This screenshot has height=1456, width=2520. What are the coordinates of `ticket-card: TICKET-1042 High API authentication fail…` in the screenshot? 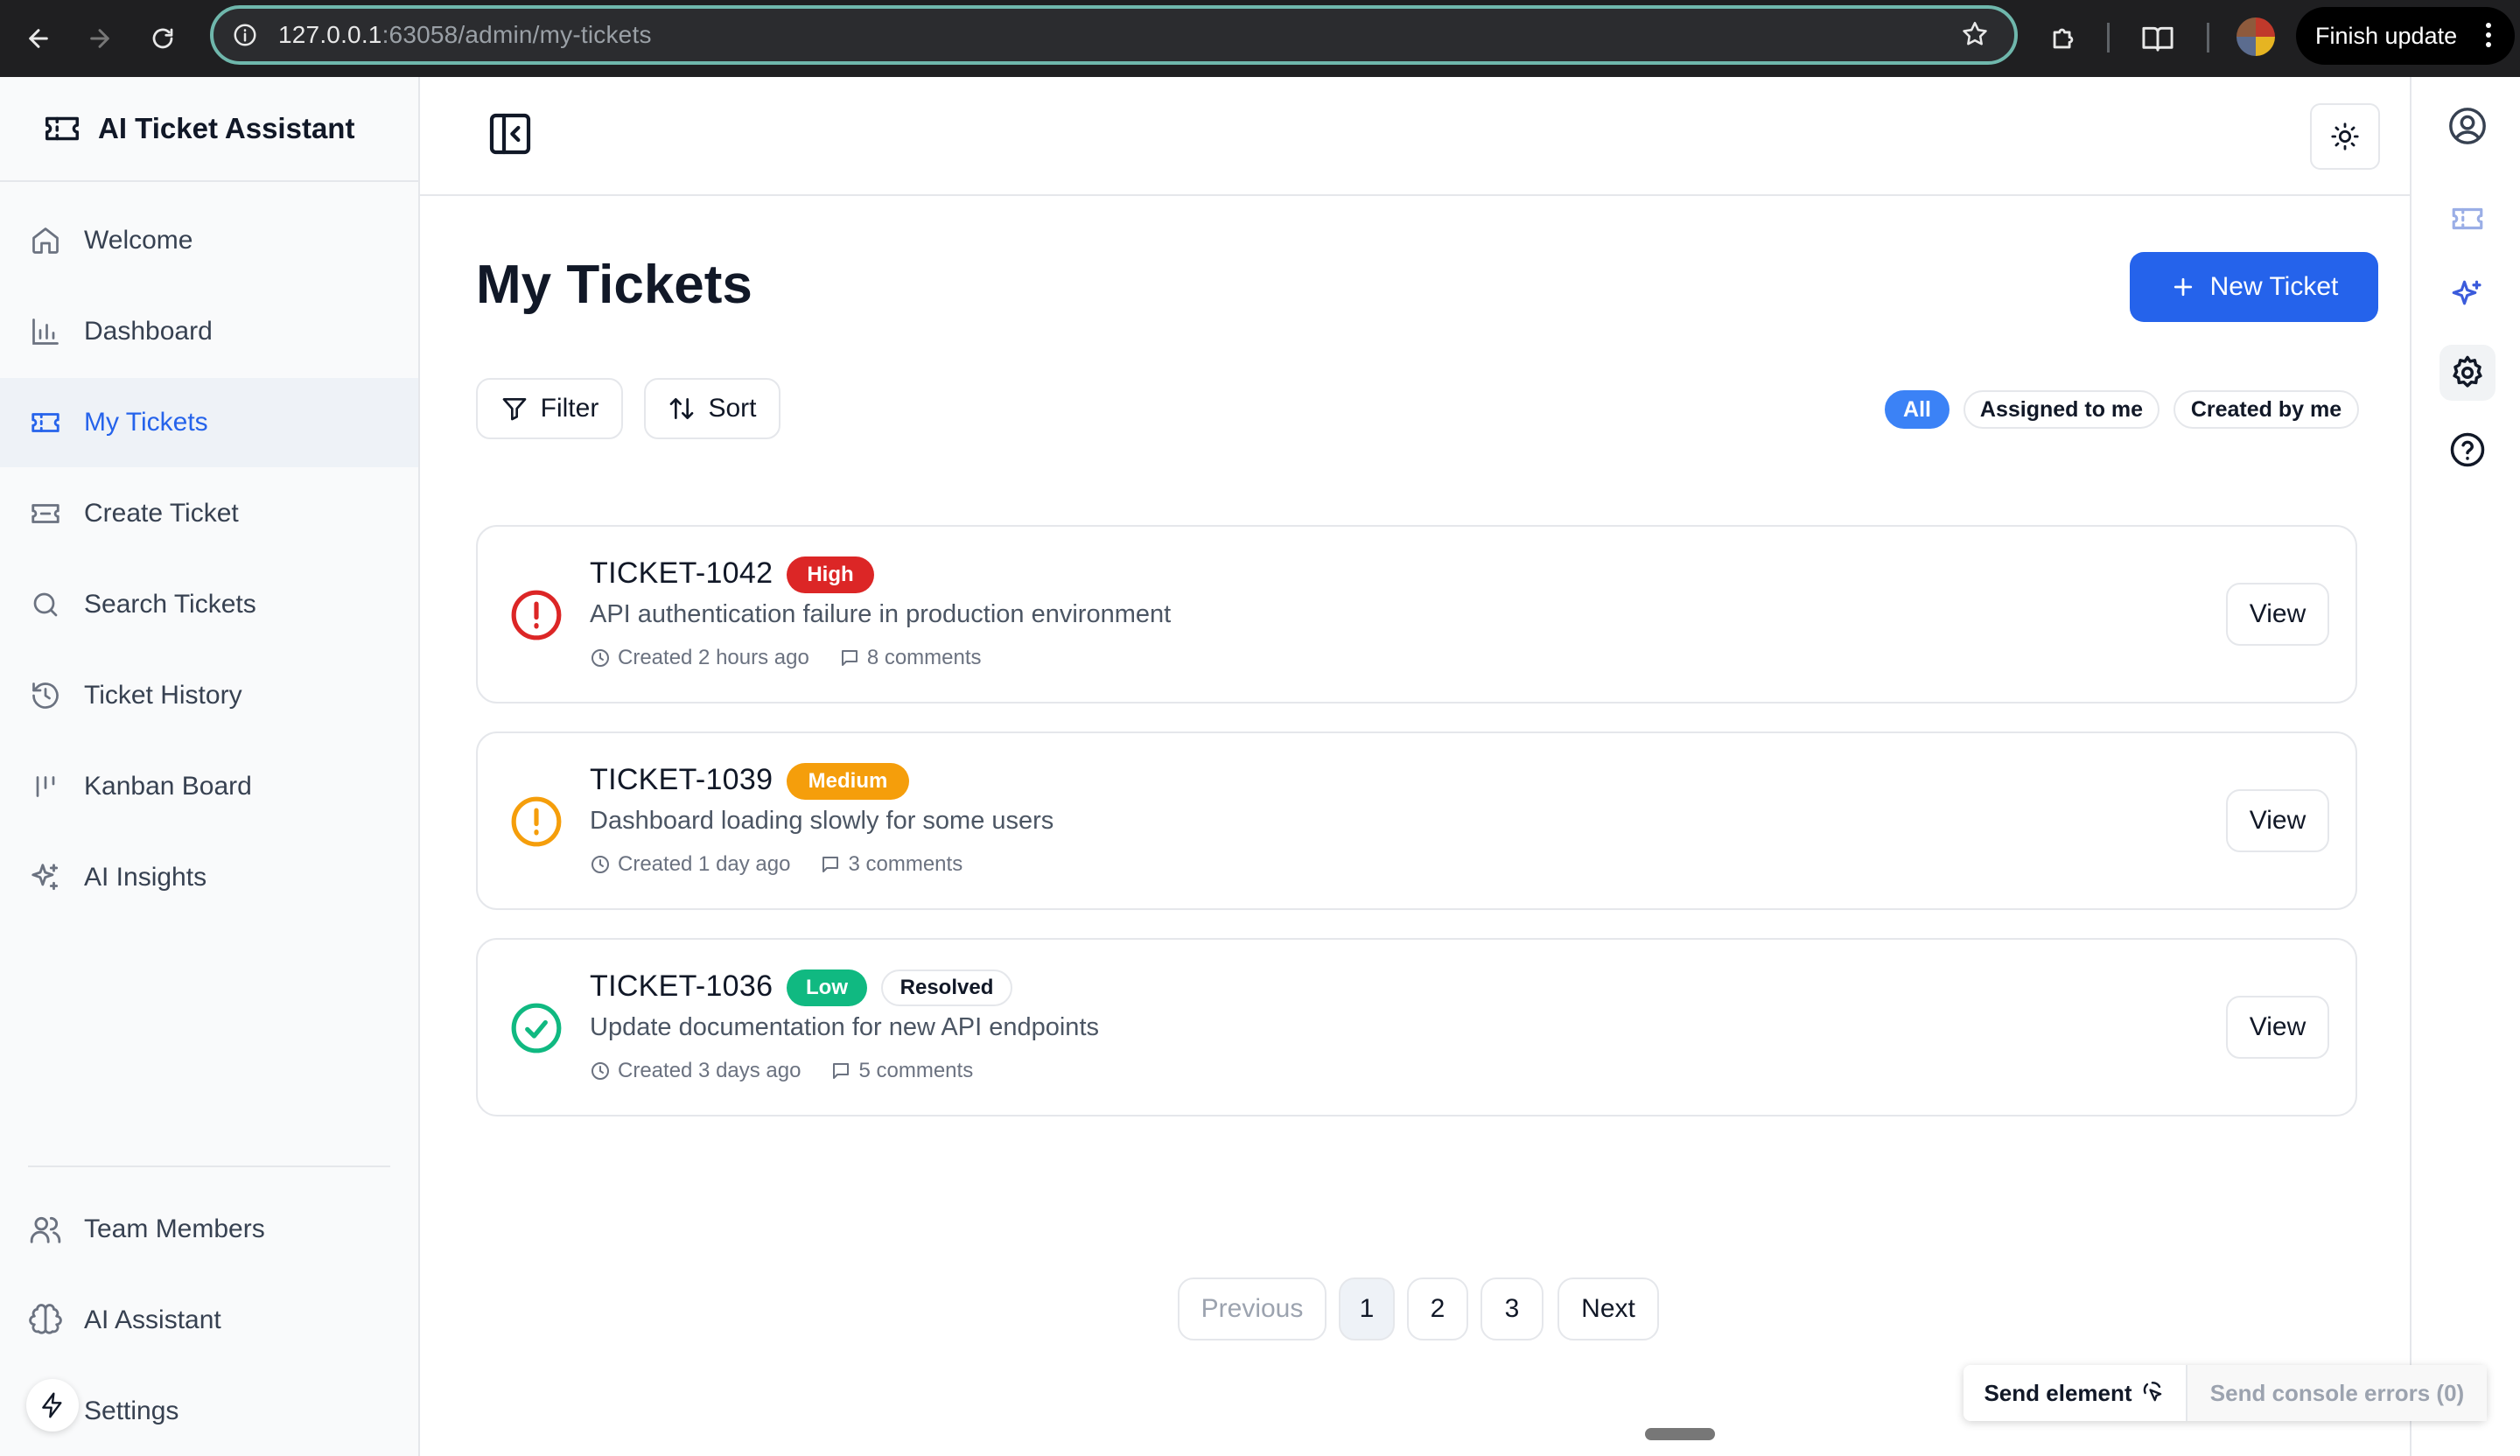 It's located at (1416, 614).